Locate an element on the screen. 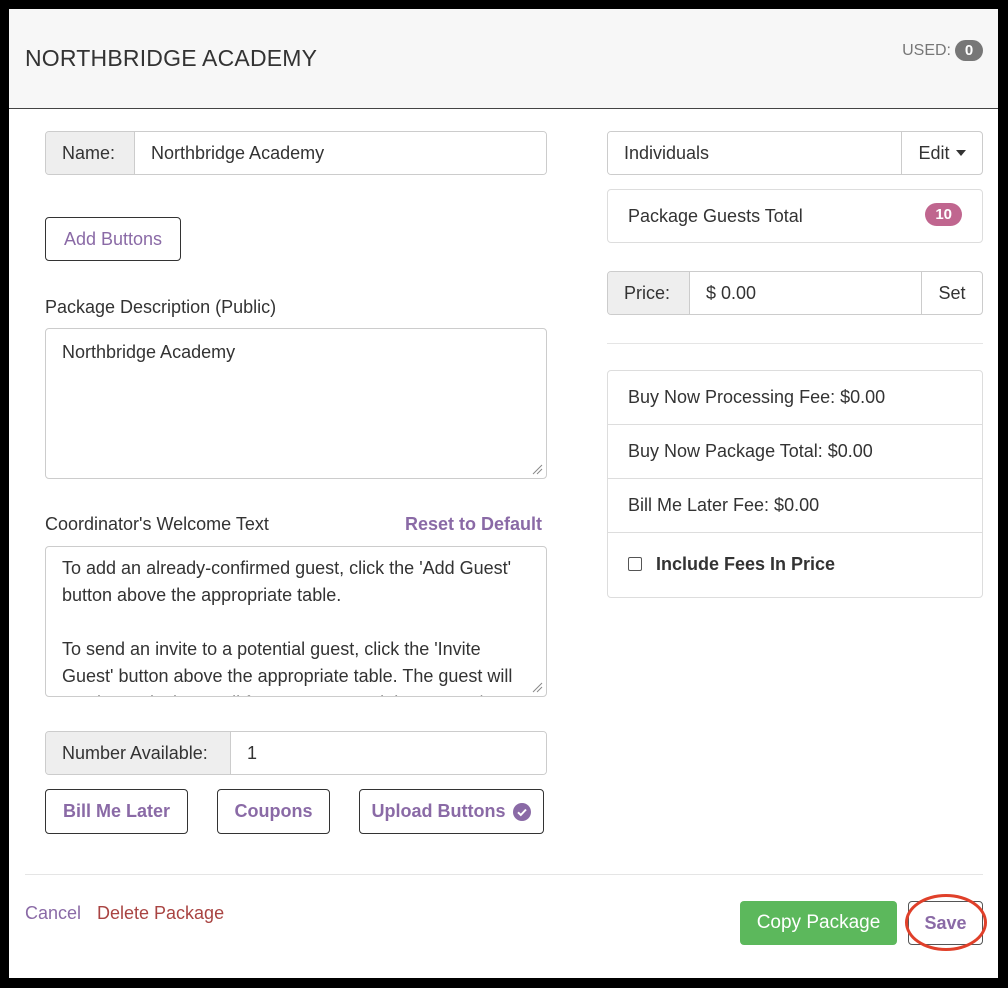 Image resolution: width=1008 pixels, height=988 pixels. bill-me-later-button: Bill Me Later is located at coordinates (116, 811).